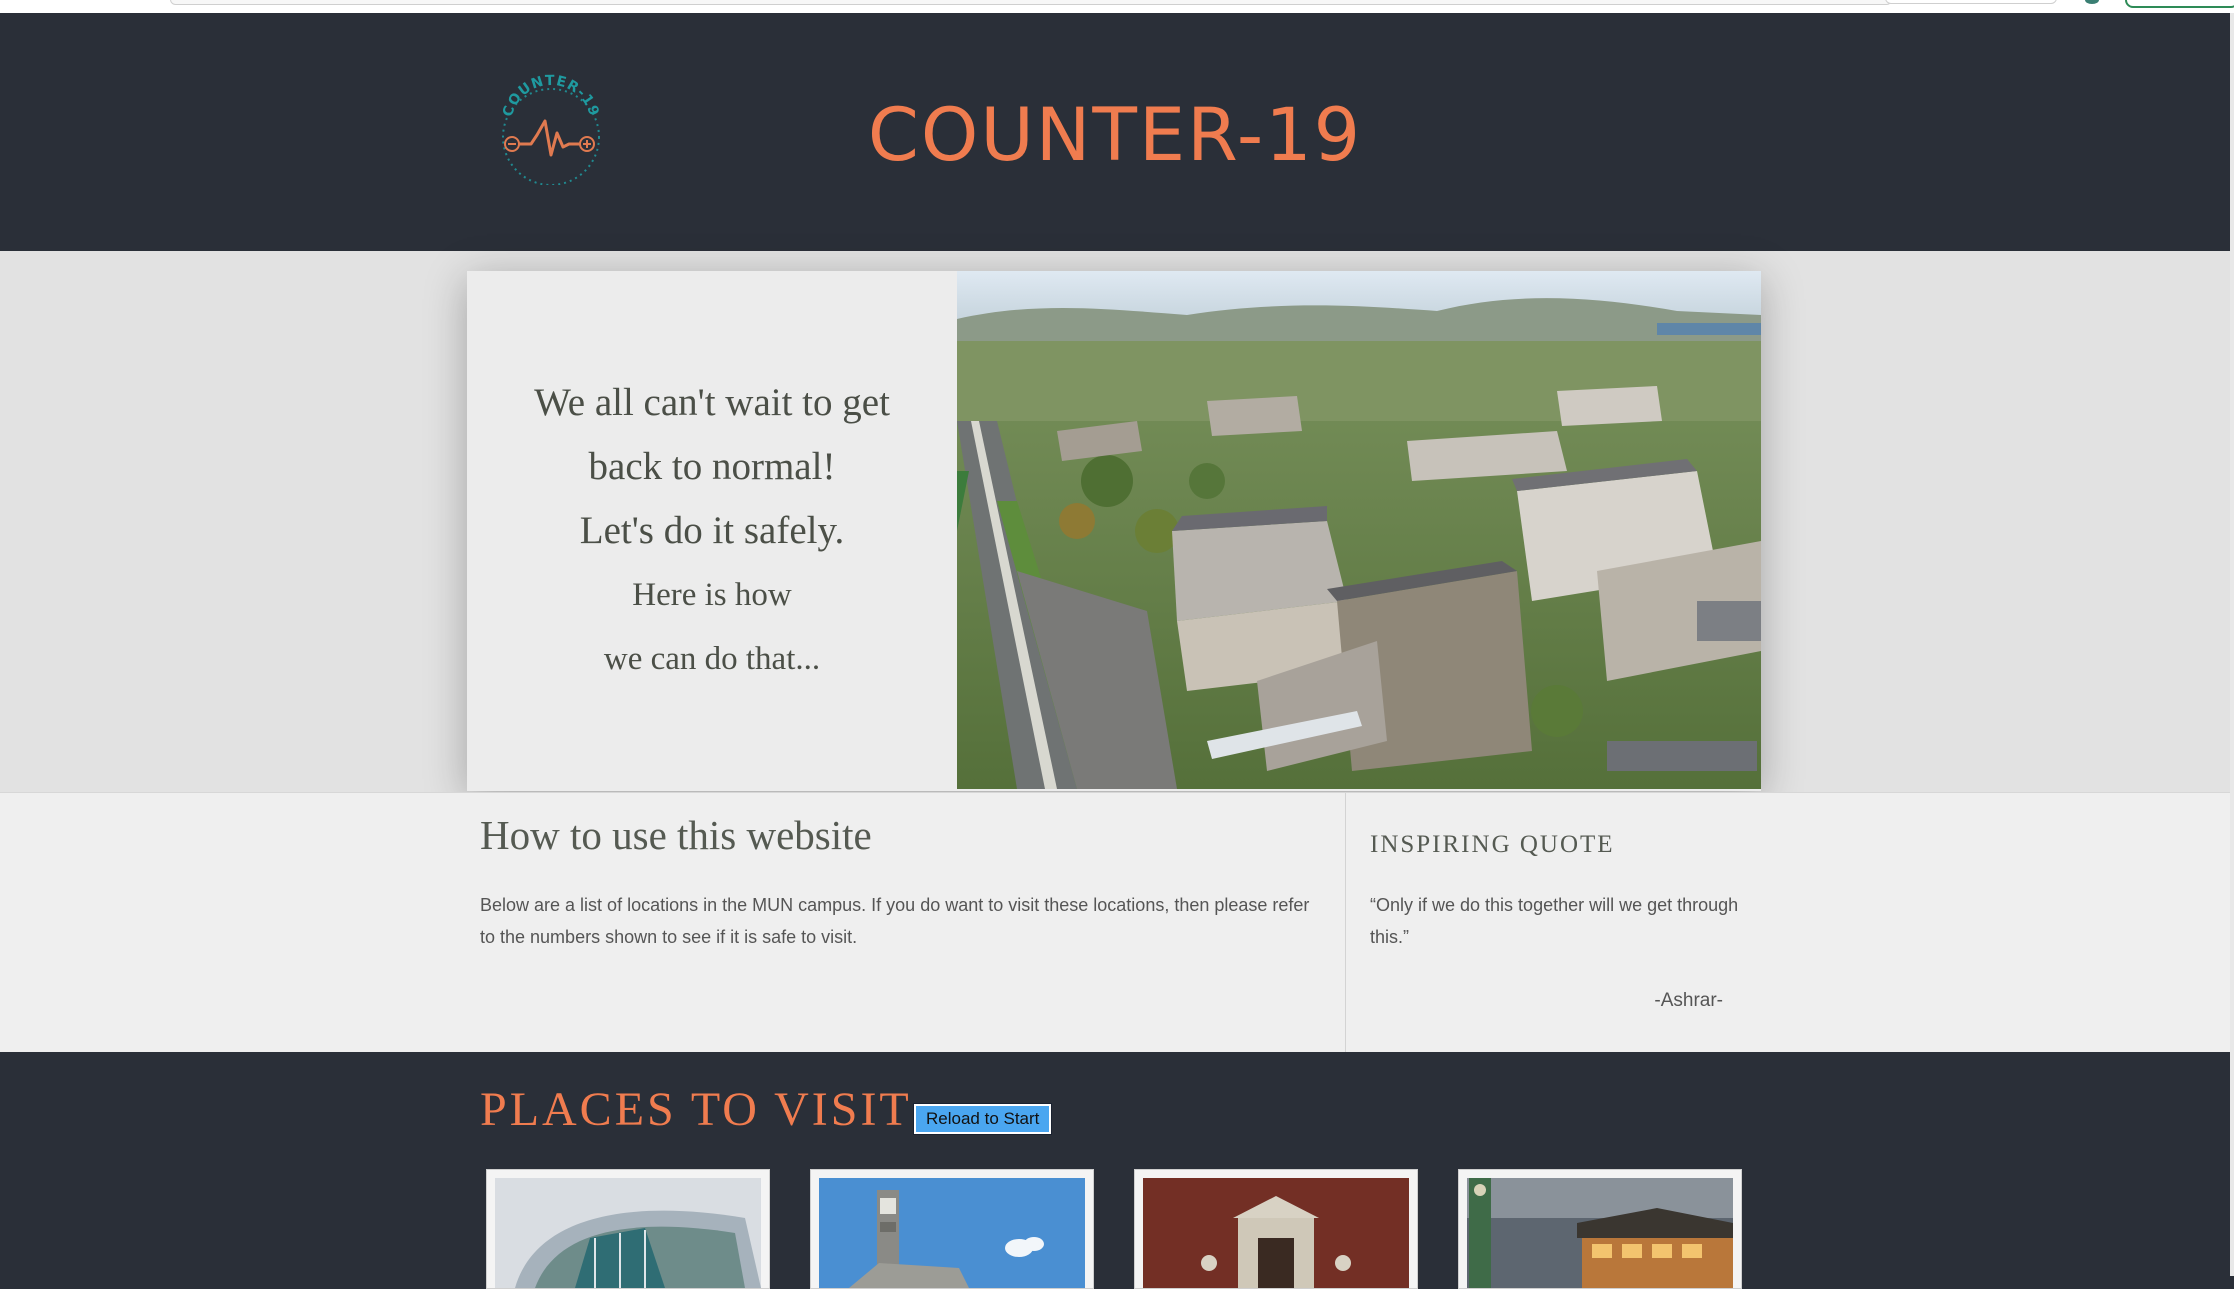  What do you see at coordinates (1359, 530) in the screenshot?
I see `campus-aerial-photo` at bounding box center [1359, 530].